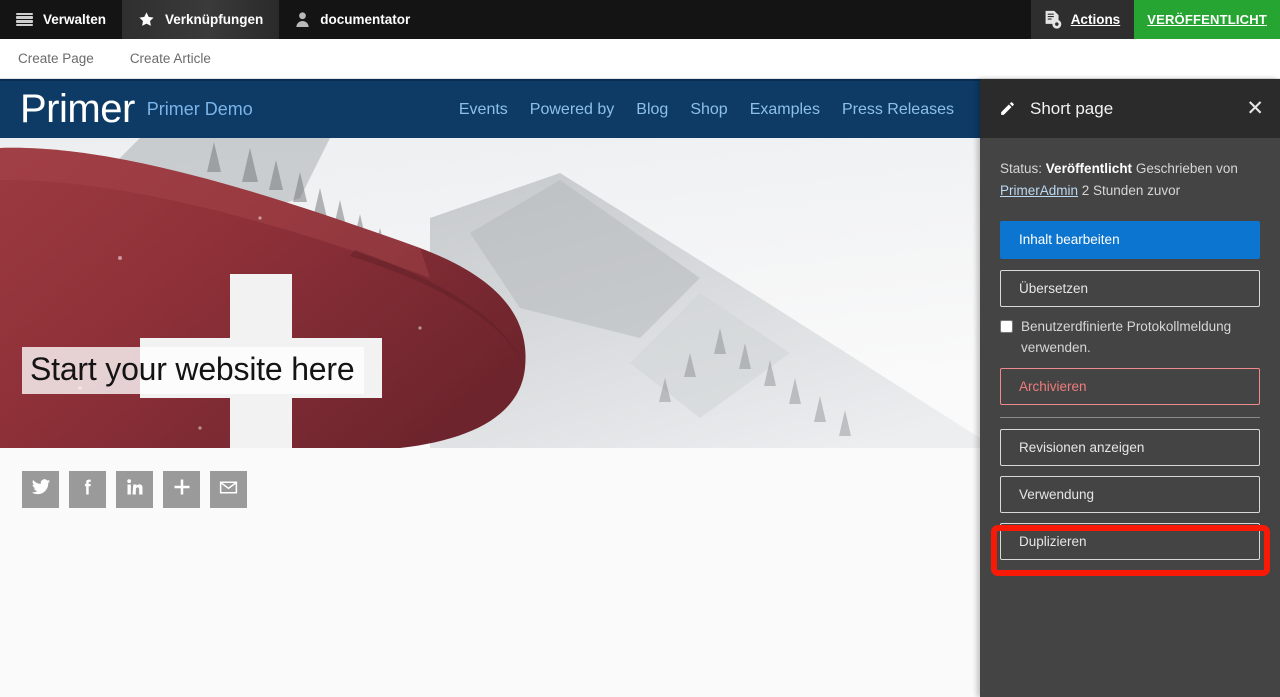 The width and height of the screenshot is (1280, 697). I want to click on admin-shortcuts-label: Verknüpfungen, so click(214, 19).